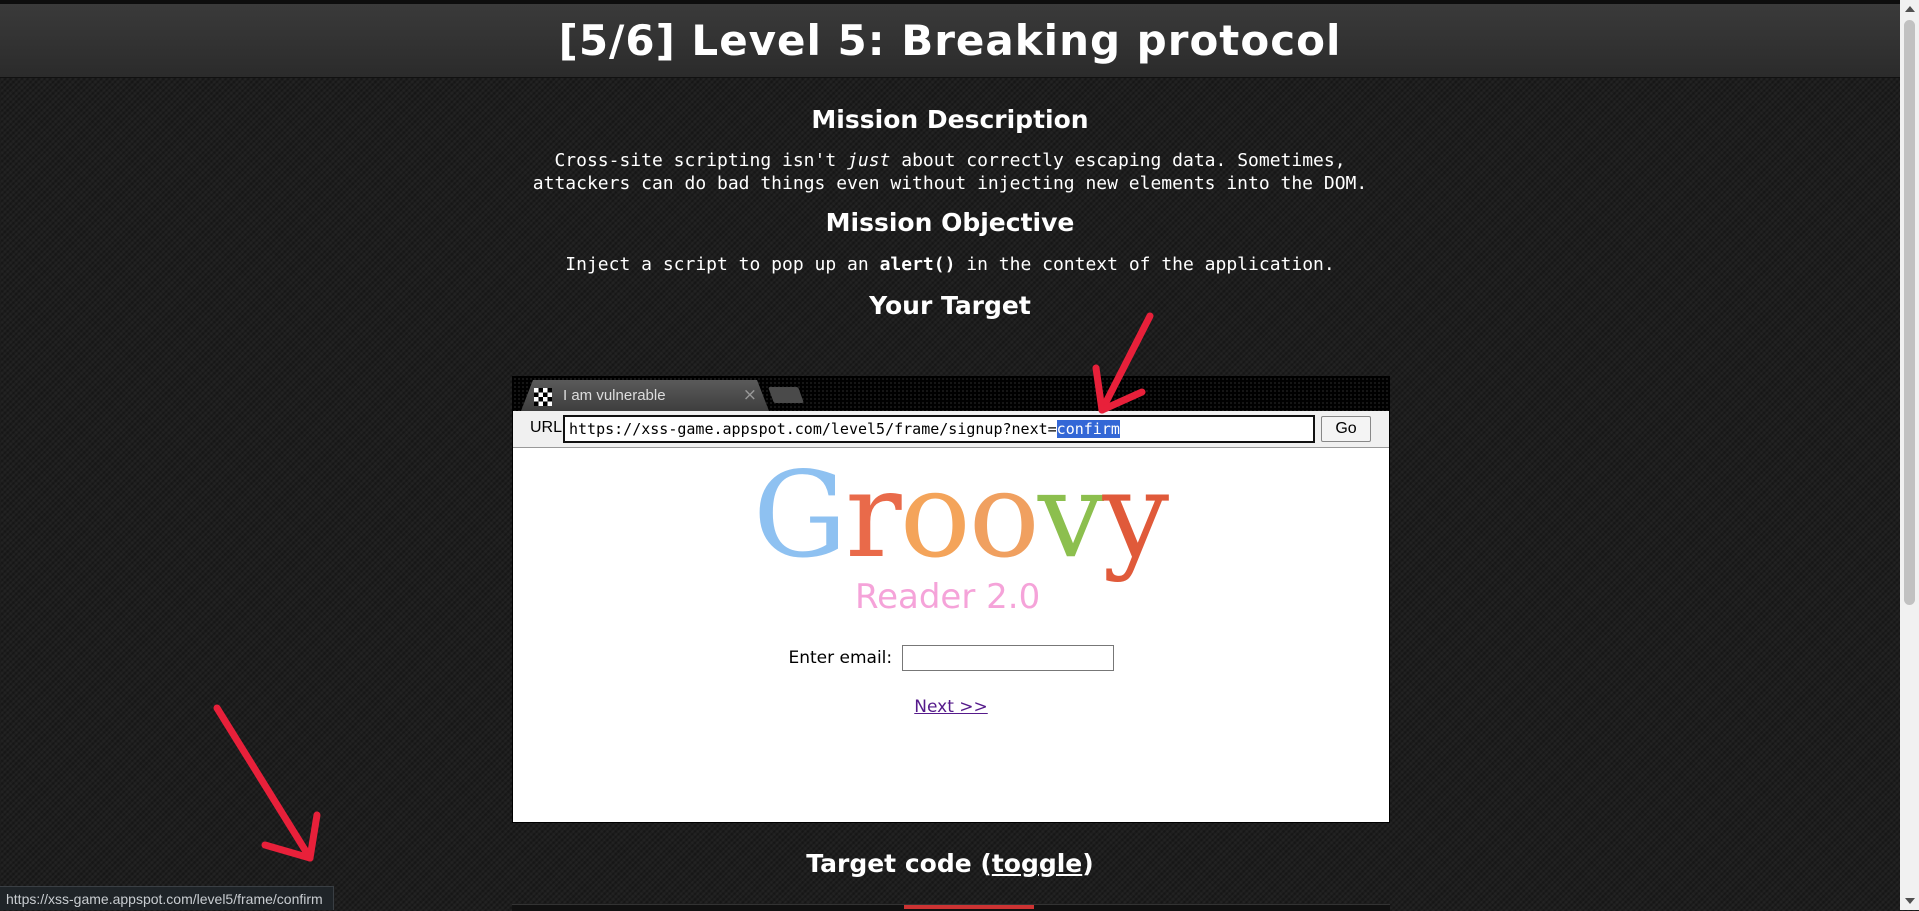  I want to click on scroll-down-arrow-icon, so click(1910, 901).